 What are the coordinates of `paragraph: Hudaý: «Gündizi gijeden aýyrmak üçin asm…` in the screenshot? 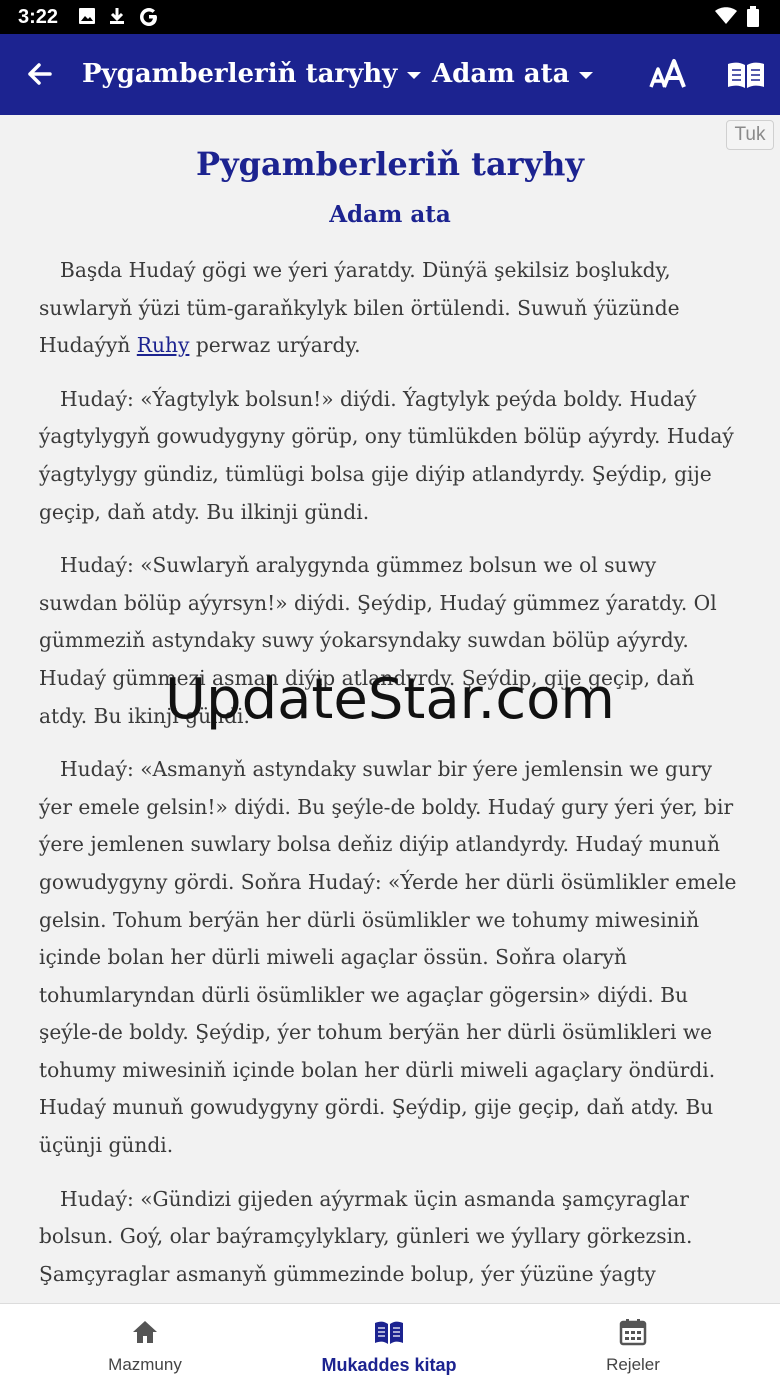 It's located at (366, 1236).